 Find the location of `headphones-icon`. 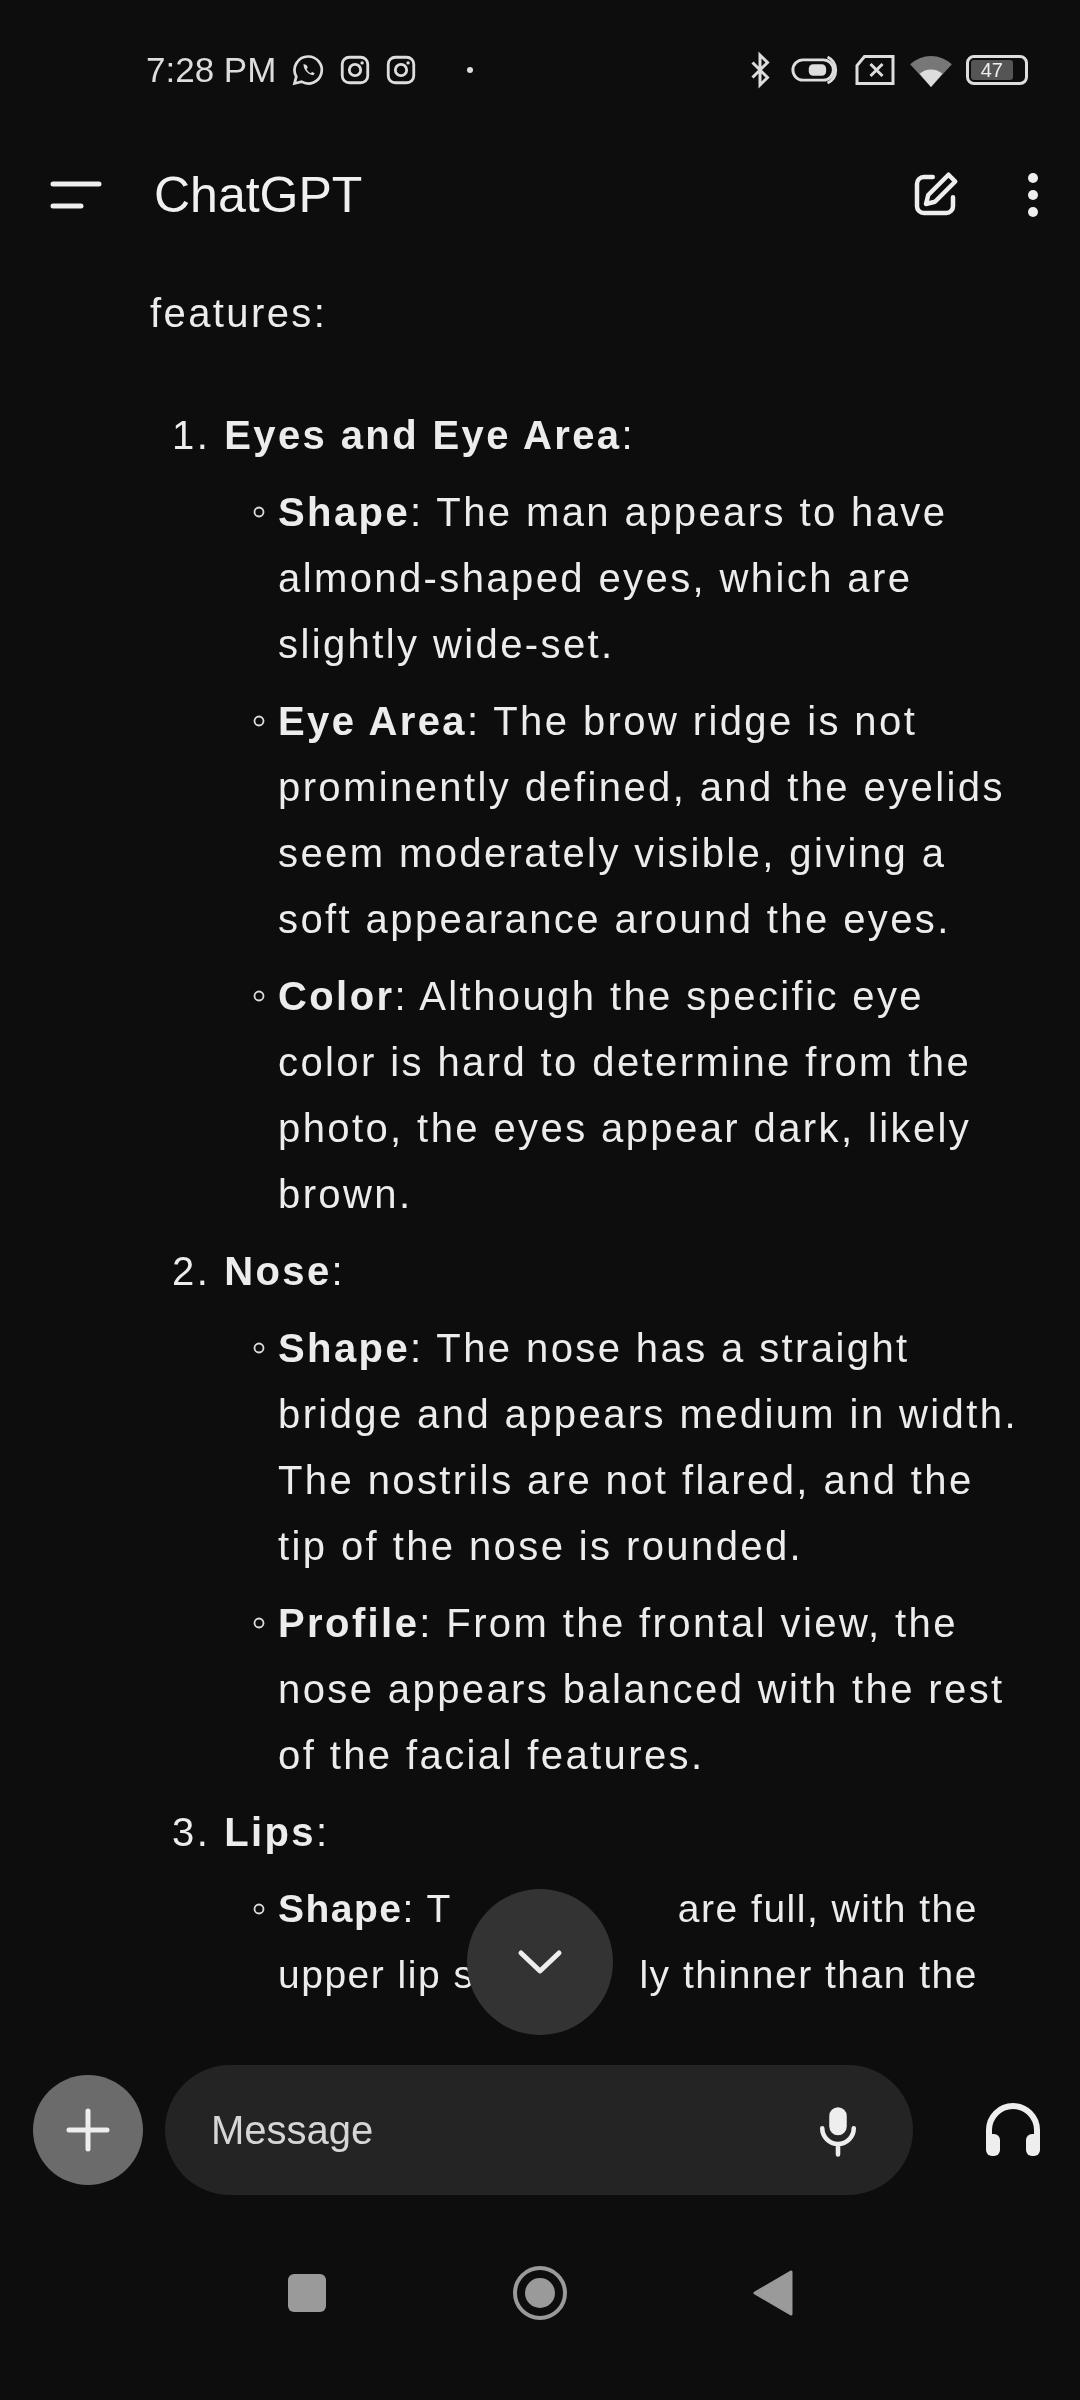

headphones-icon is located at coordinates (1013, 2130).